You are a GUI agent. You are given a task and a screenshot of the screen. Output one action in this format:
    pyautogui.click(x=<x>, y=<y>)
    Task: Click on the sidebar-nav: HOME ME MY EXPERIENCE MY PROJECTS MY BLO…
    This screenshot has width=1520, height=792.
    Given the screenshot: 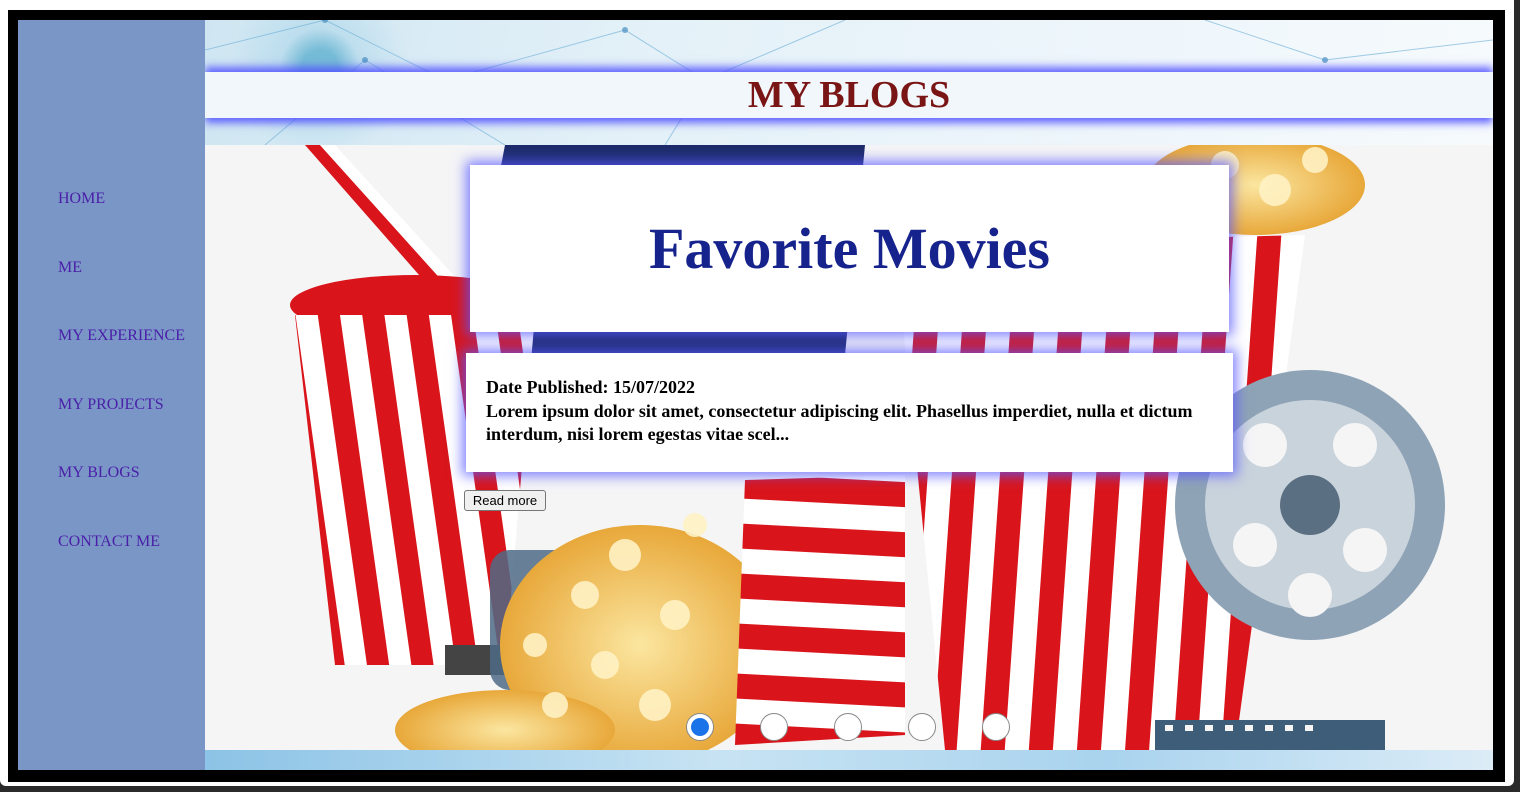 What is the action you would take?
    pyautogui.click(x=111, y=395)
    